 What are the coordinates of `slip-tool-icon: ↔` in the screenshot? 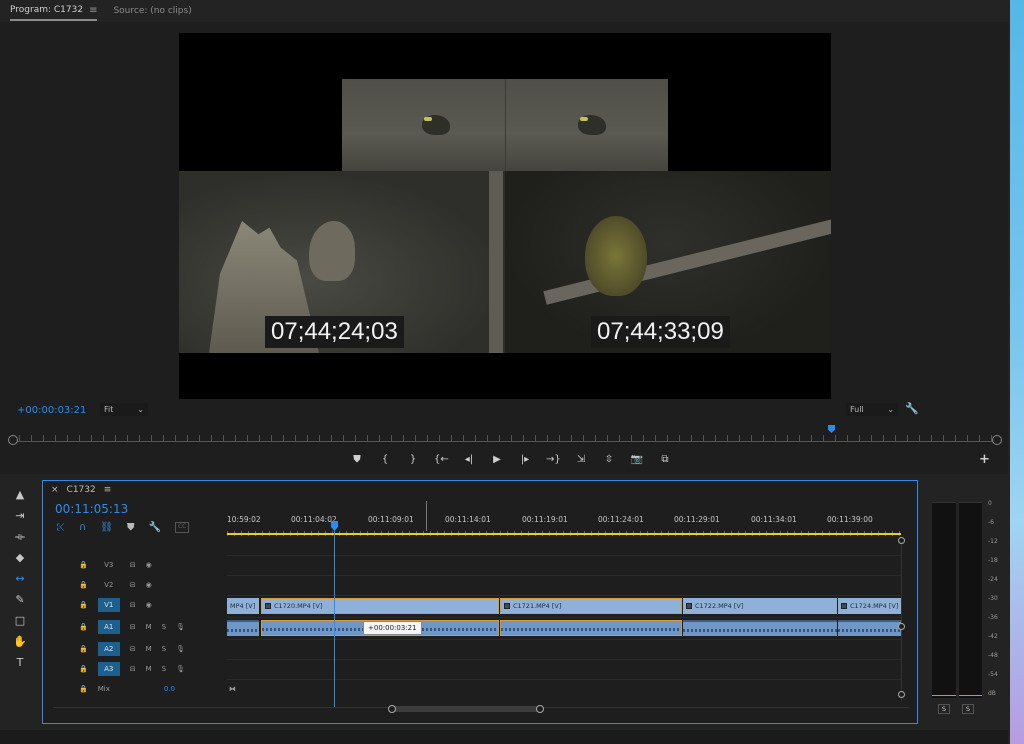 It's located at (20, 579).